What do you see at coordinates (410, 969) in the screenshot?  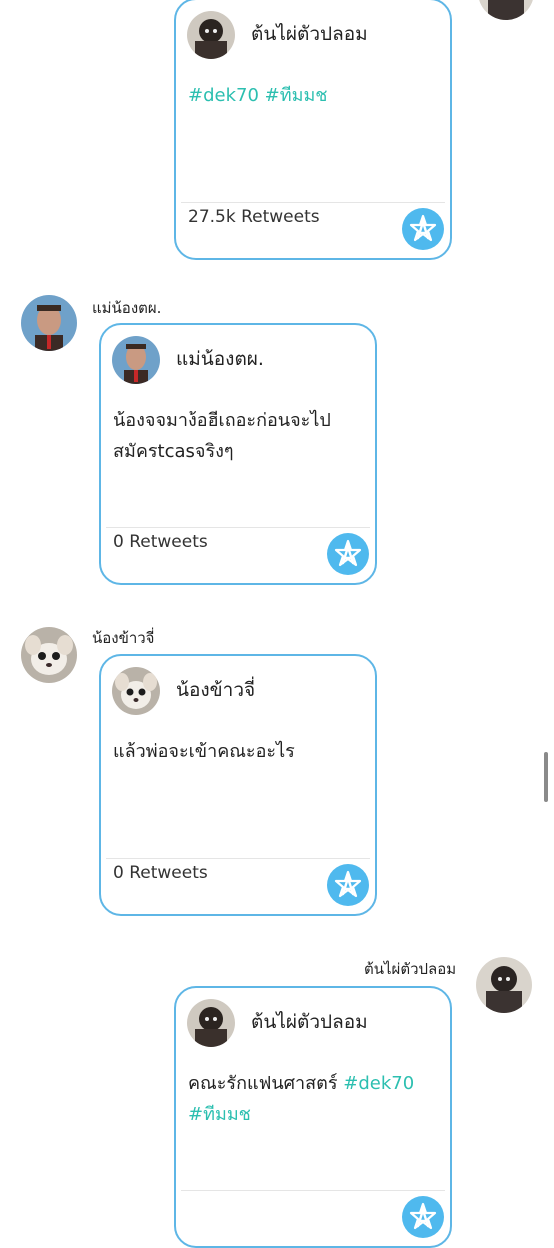 I see `sender-name: ต้นไผ่ตัวปลอม` at bounding box center [410, 969].